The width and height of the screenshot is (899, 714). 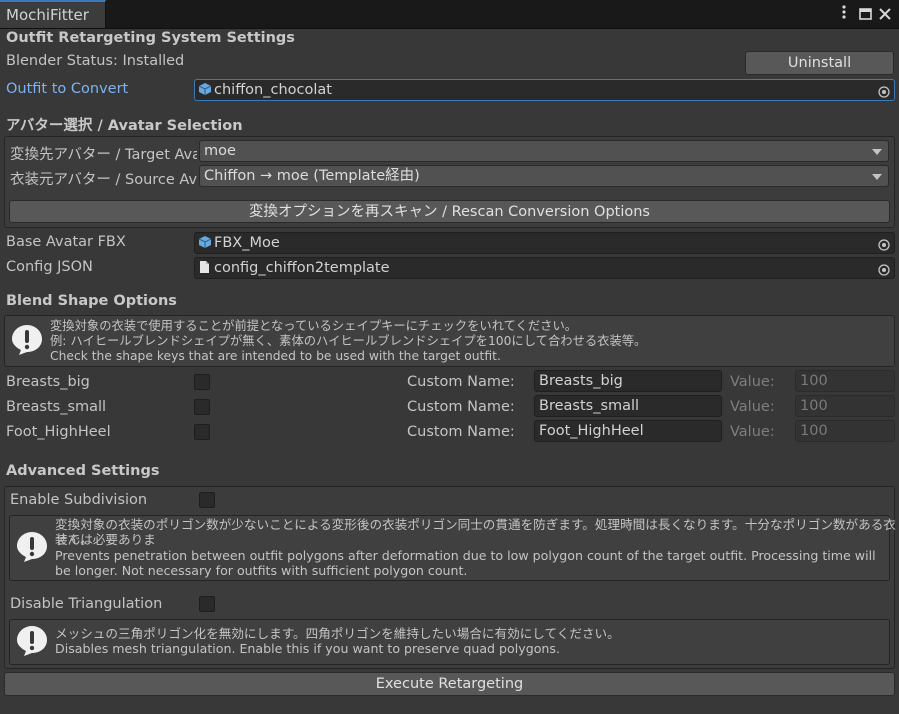 What do you see at coordinates (885, 15) in the screenshot?
I see `close-icon` at bounding box center [885, 15].